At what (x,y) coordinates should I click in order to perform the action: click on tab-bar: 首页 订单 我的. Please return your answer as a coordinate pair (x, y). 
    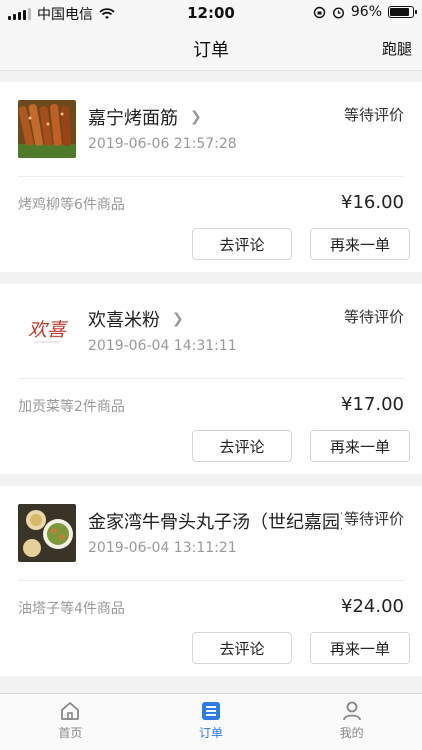
    Looking at the image, I should click on (211, 721).